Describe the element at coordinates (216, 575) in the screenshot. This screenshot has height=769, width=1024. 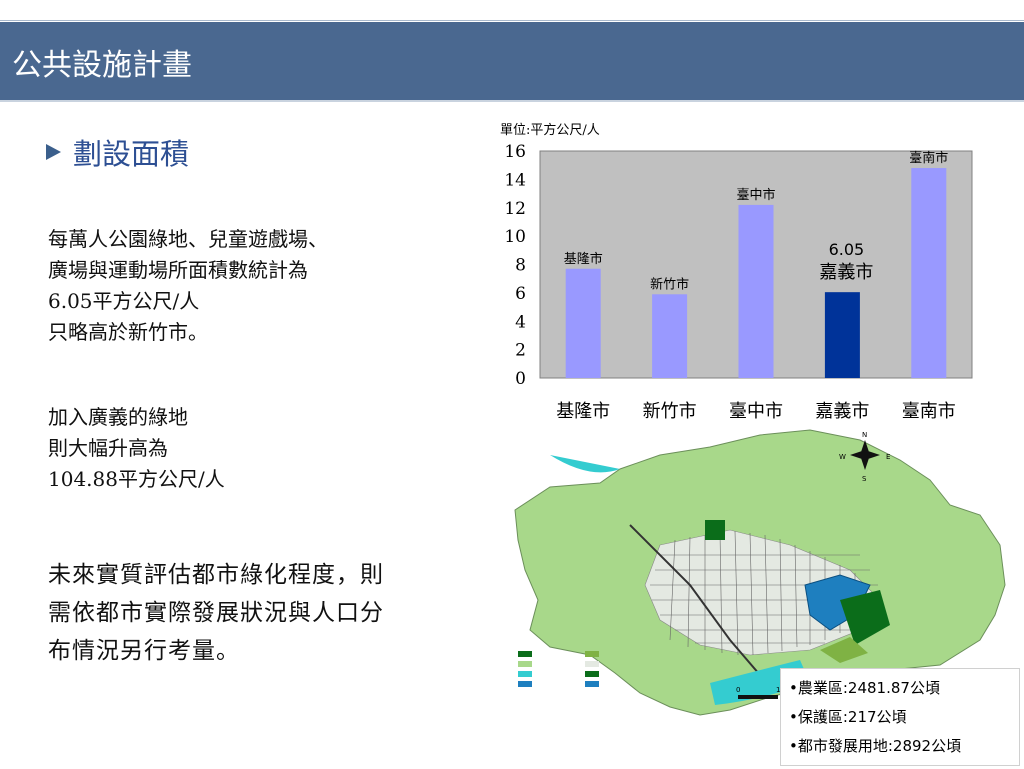
I see `paragraph-line: 未來實質評估都市綠化程度，則` at that location.